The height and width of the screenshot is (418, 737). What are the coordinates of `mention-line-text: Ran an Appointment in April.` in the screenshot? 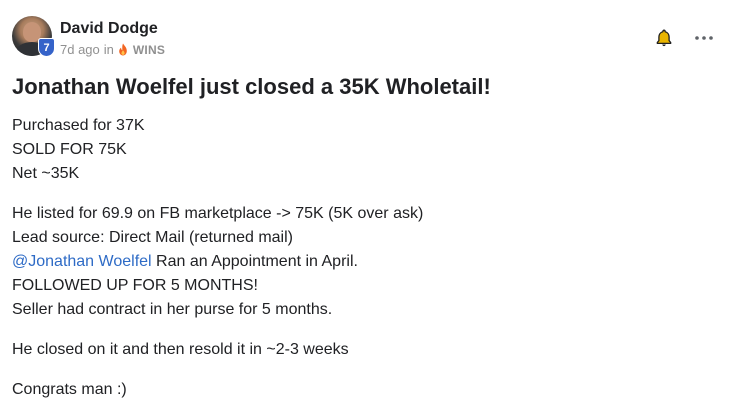 It's located at (254, 261).